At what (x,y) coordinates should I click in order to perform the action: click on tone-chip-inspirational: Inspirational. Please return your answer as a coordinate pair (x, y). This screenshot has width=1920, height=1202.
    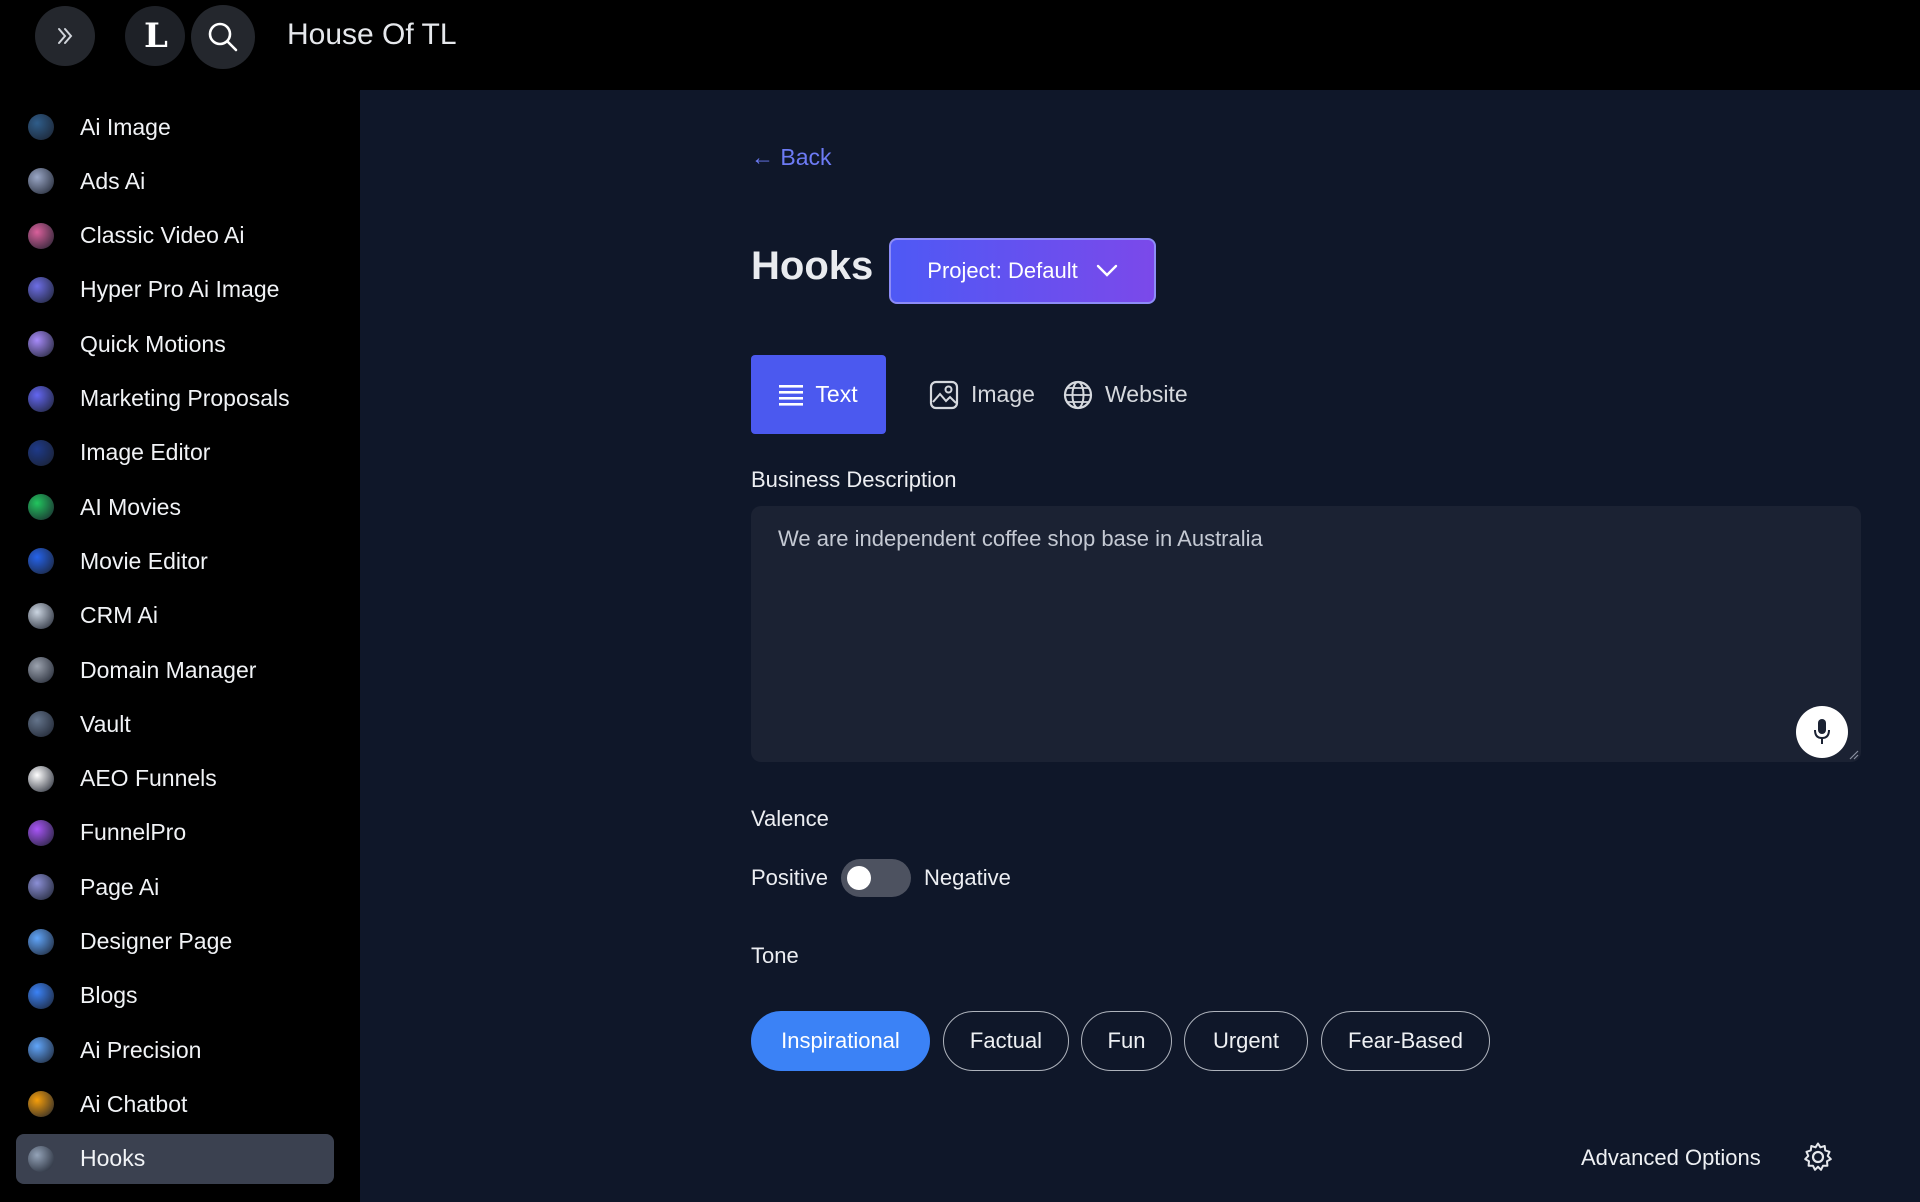
    Looking at the image, I should click on (840, 1041).